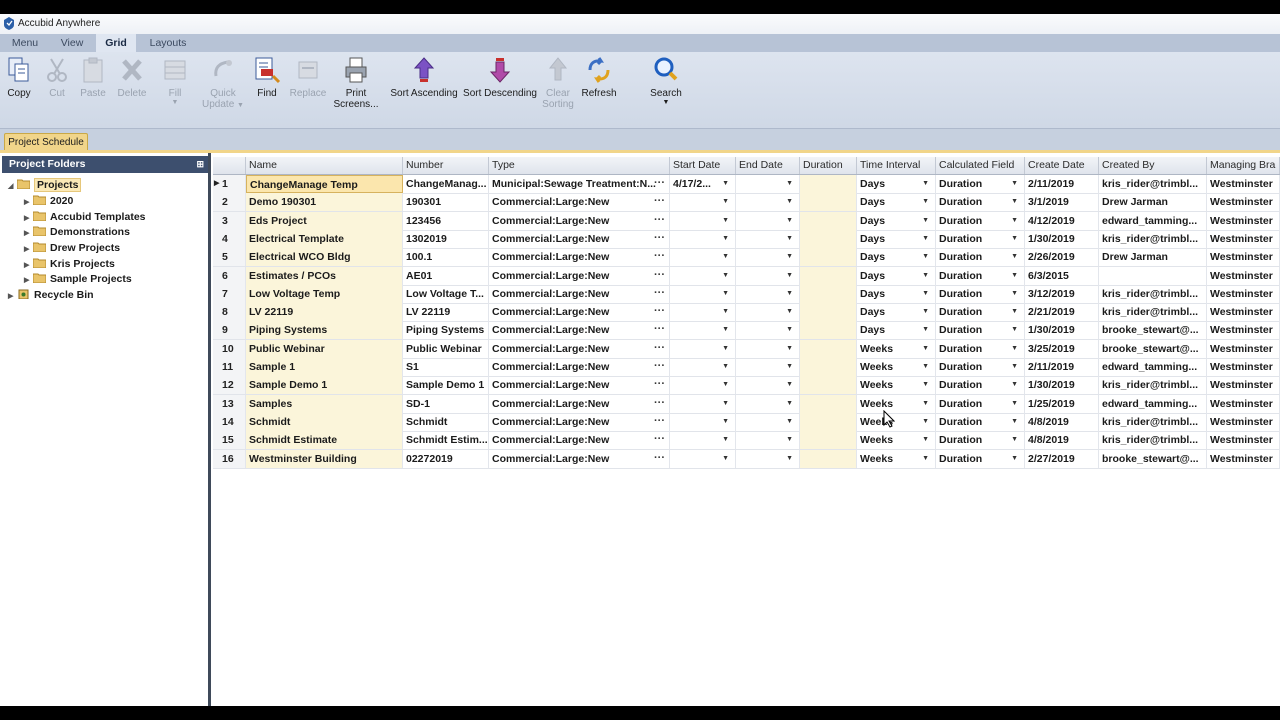 Image resolution: width=1280 pixels, height=720 pixels. Describe the element at coordinates (25, 43) in the screenshot. I see `tab-menu: Menu` at that location.